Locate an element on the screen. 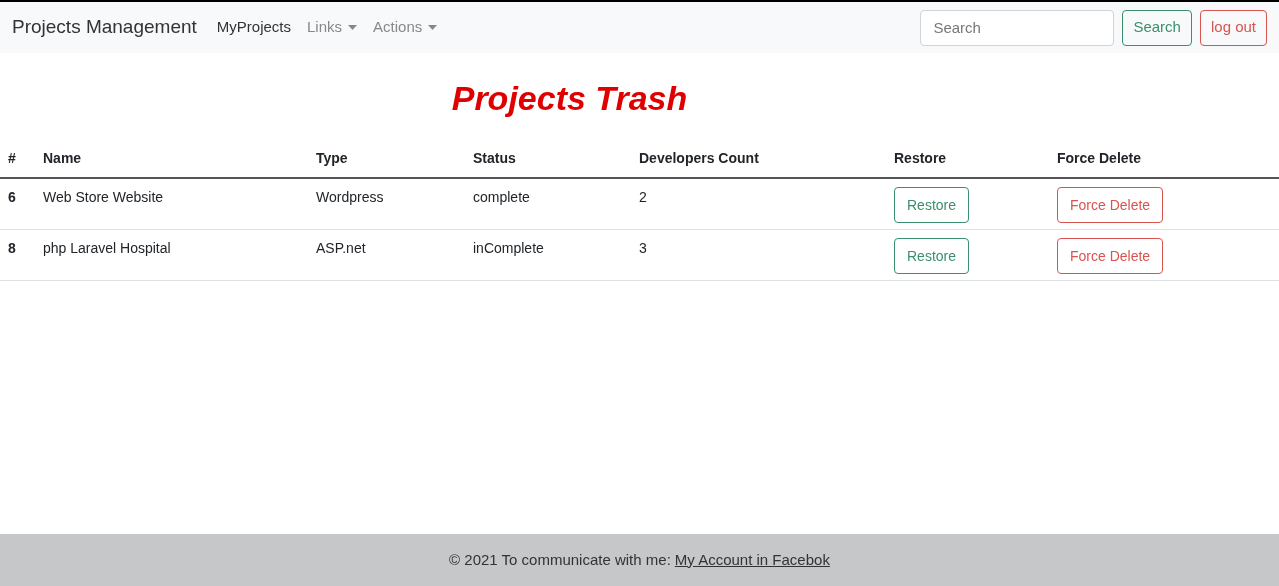 Image resolution: width=1279 pixels, height=586 pixels. nav-link: MyProjects is located at coordinates (253, 27).